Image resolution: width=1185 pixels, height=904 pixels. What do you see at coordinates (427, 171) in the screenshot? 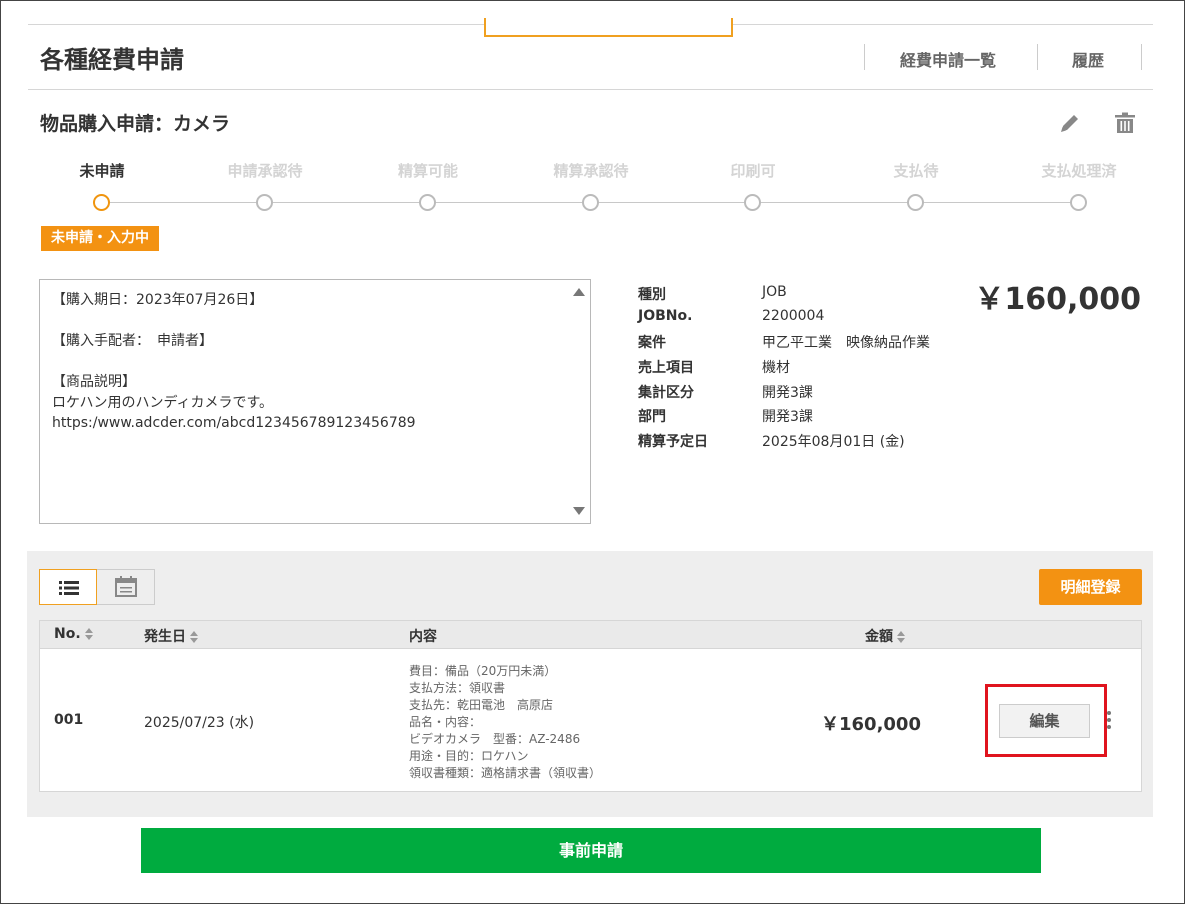
I see `step-label: 精算可能` at bounding box center [427, 171].